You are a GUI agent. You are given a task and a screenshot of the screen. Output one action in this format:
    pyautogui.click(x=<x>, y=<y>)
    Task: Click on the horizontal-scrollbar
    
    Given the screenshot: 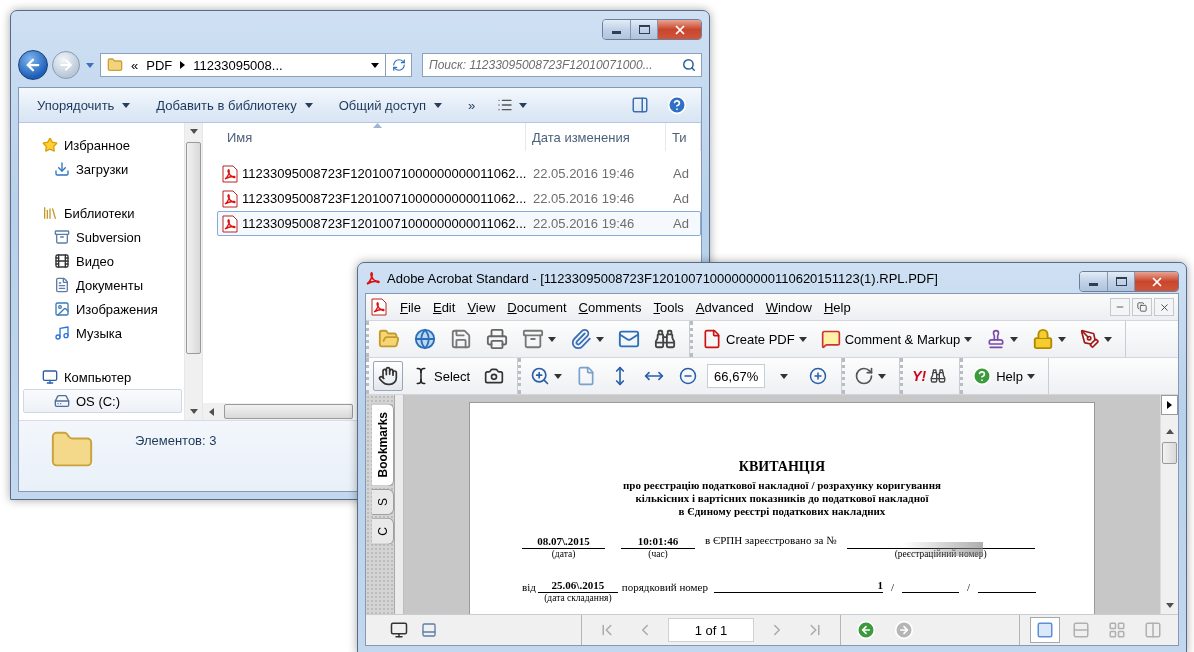 What is the action you would take?
    pyautogui.click(x=278, y=411)
    